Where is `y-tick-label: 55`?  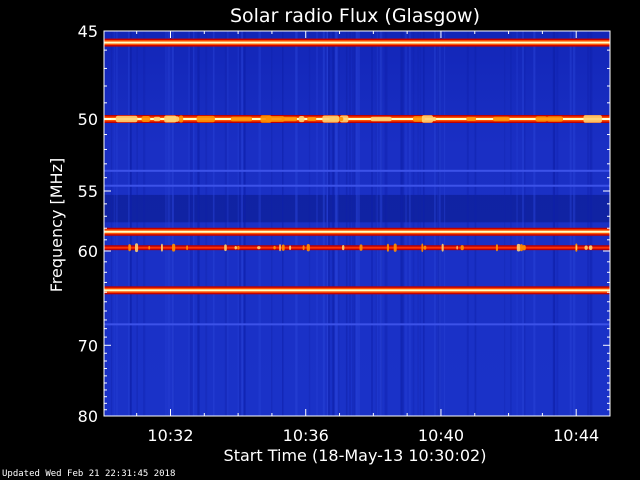 y-tick-label: 55 is located at coordinates (88, 191).